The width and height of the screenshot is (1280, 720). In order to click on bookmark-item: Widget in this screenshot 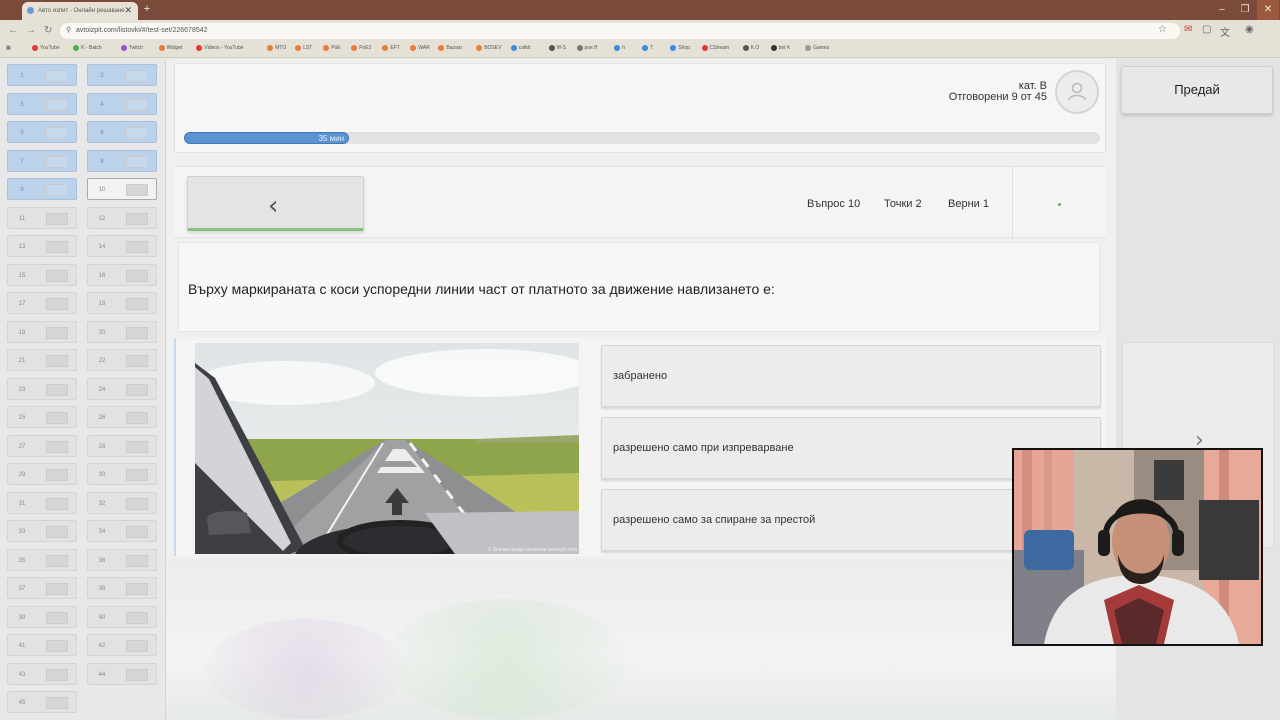, I will do `click(170, 48)`.